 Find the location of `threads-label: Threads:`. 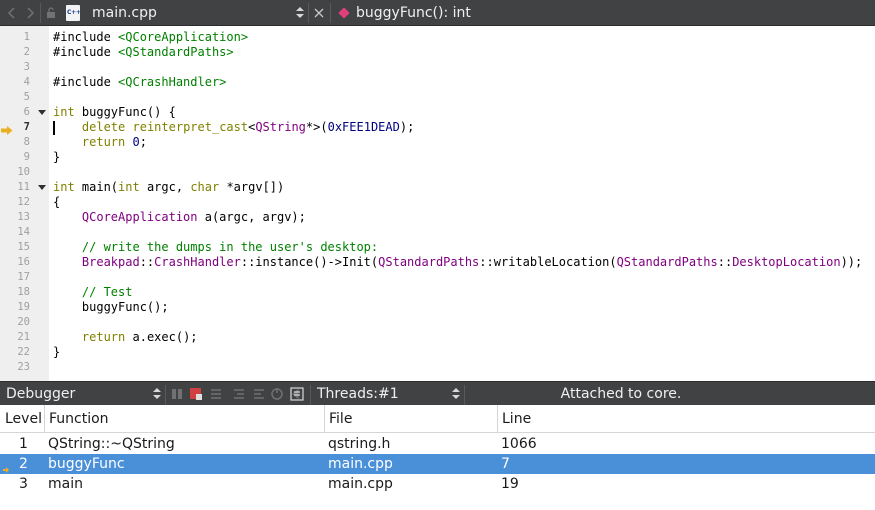

threads-label: Threads: is located at coordinates (347, 394).